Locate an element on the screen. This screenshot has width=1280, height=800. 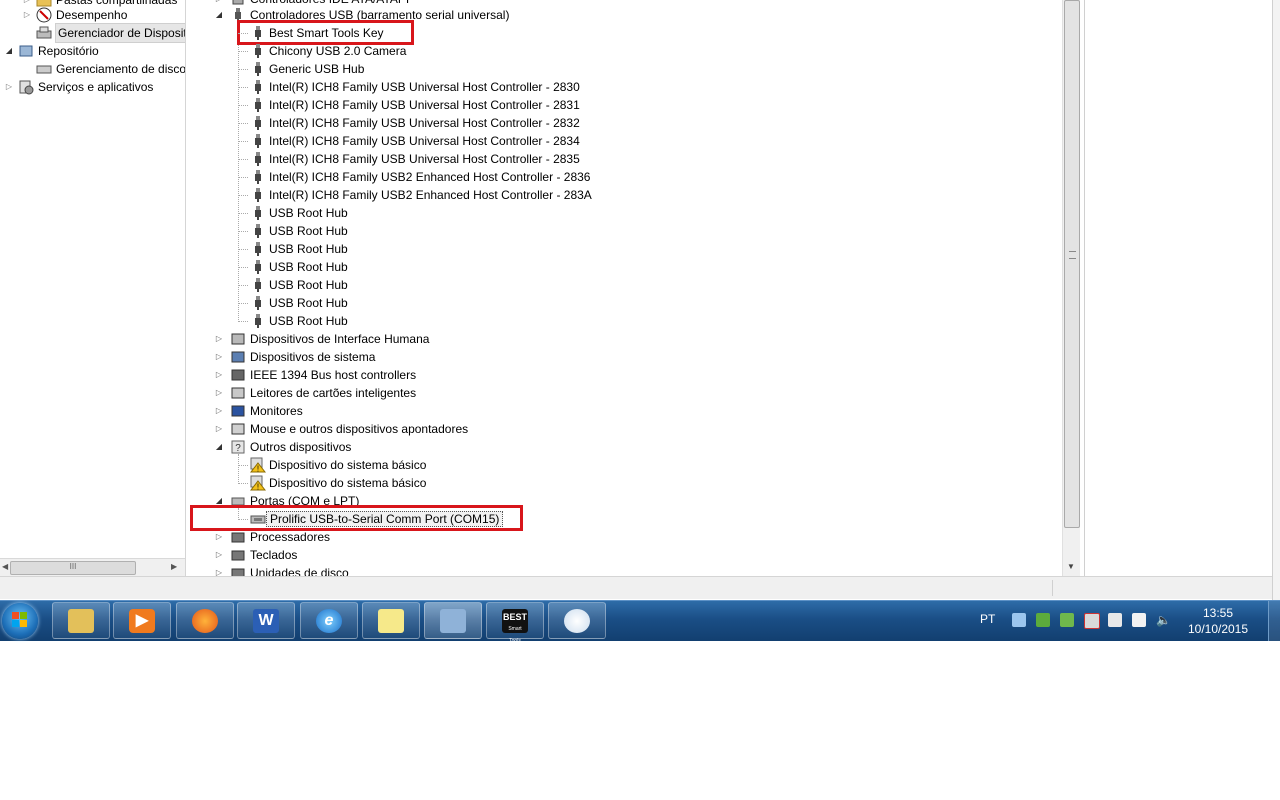
taskbar-firefox-button is located at coordinates (205, 620).